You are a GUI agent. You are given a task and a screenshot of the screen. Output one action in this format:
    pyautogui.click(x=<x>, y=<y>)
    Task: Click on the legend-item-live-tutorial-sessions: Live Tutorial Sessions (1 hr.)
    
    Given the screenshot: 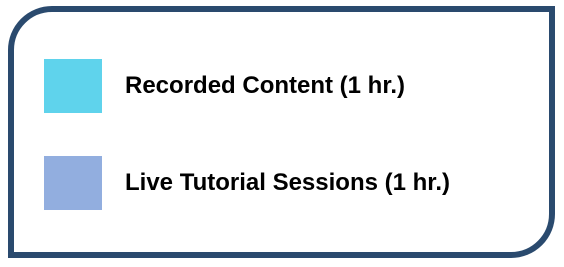 What is the action you would take?
    pyautogui.click(x=247, y=183)
    